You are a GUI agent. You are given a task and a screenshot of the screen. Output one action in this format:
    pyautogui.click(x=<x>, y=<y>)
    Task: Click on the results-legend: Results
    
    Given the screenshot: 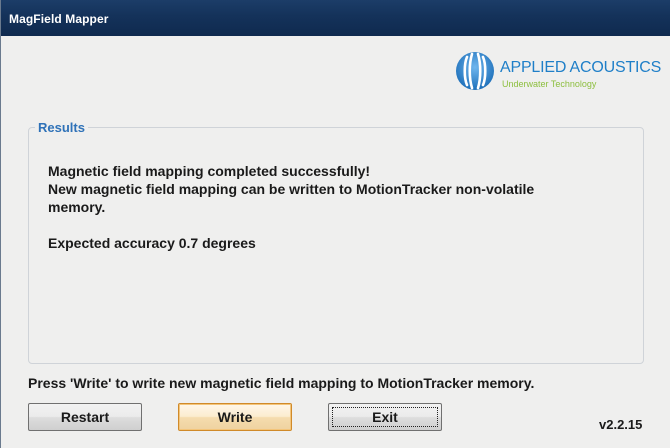 What is the action you would take?
    pyautogui.click(x=61, y=127)
    